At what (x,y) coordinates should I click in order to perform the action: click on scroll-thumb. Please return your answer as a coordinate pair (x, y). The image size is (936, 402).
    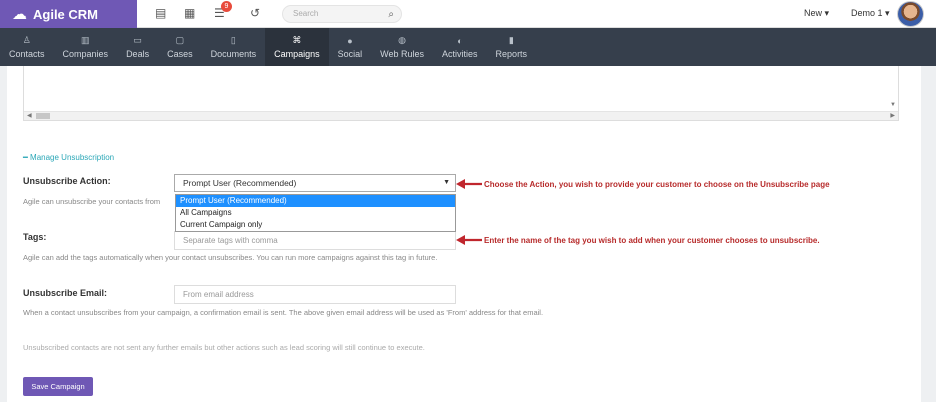
    Looking at the image, I should click on (43, 116).